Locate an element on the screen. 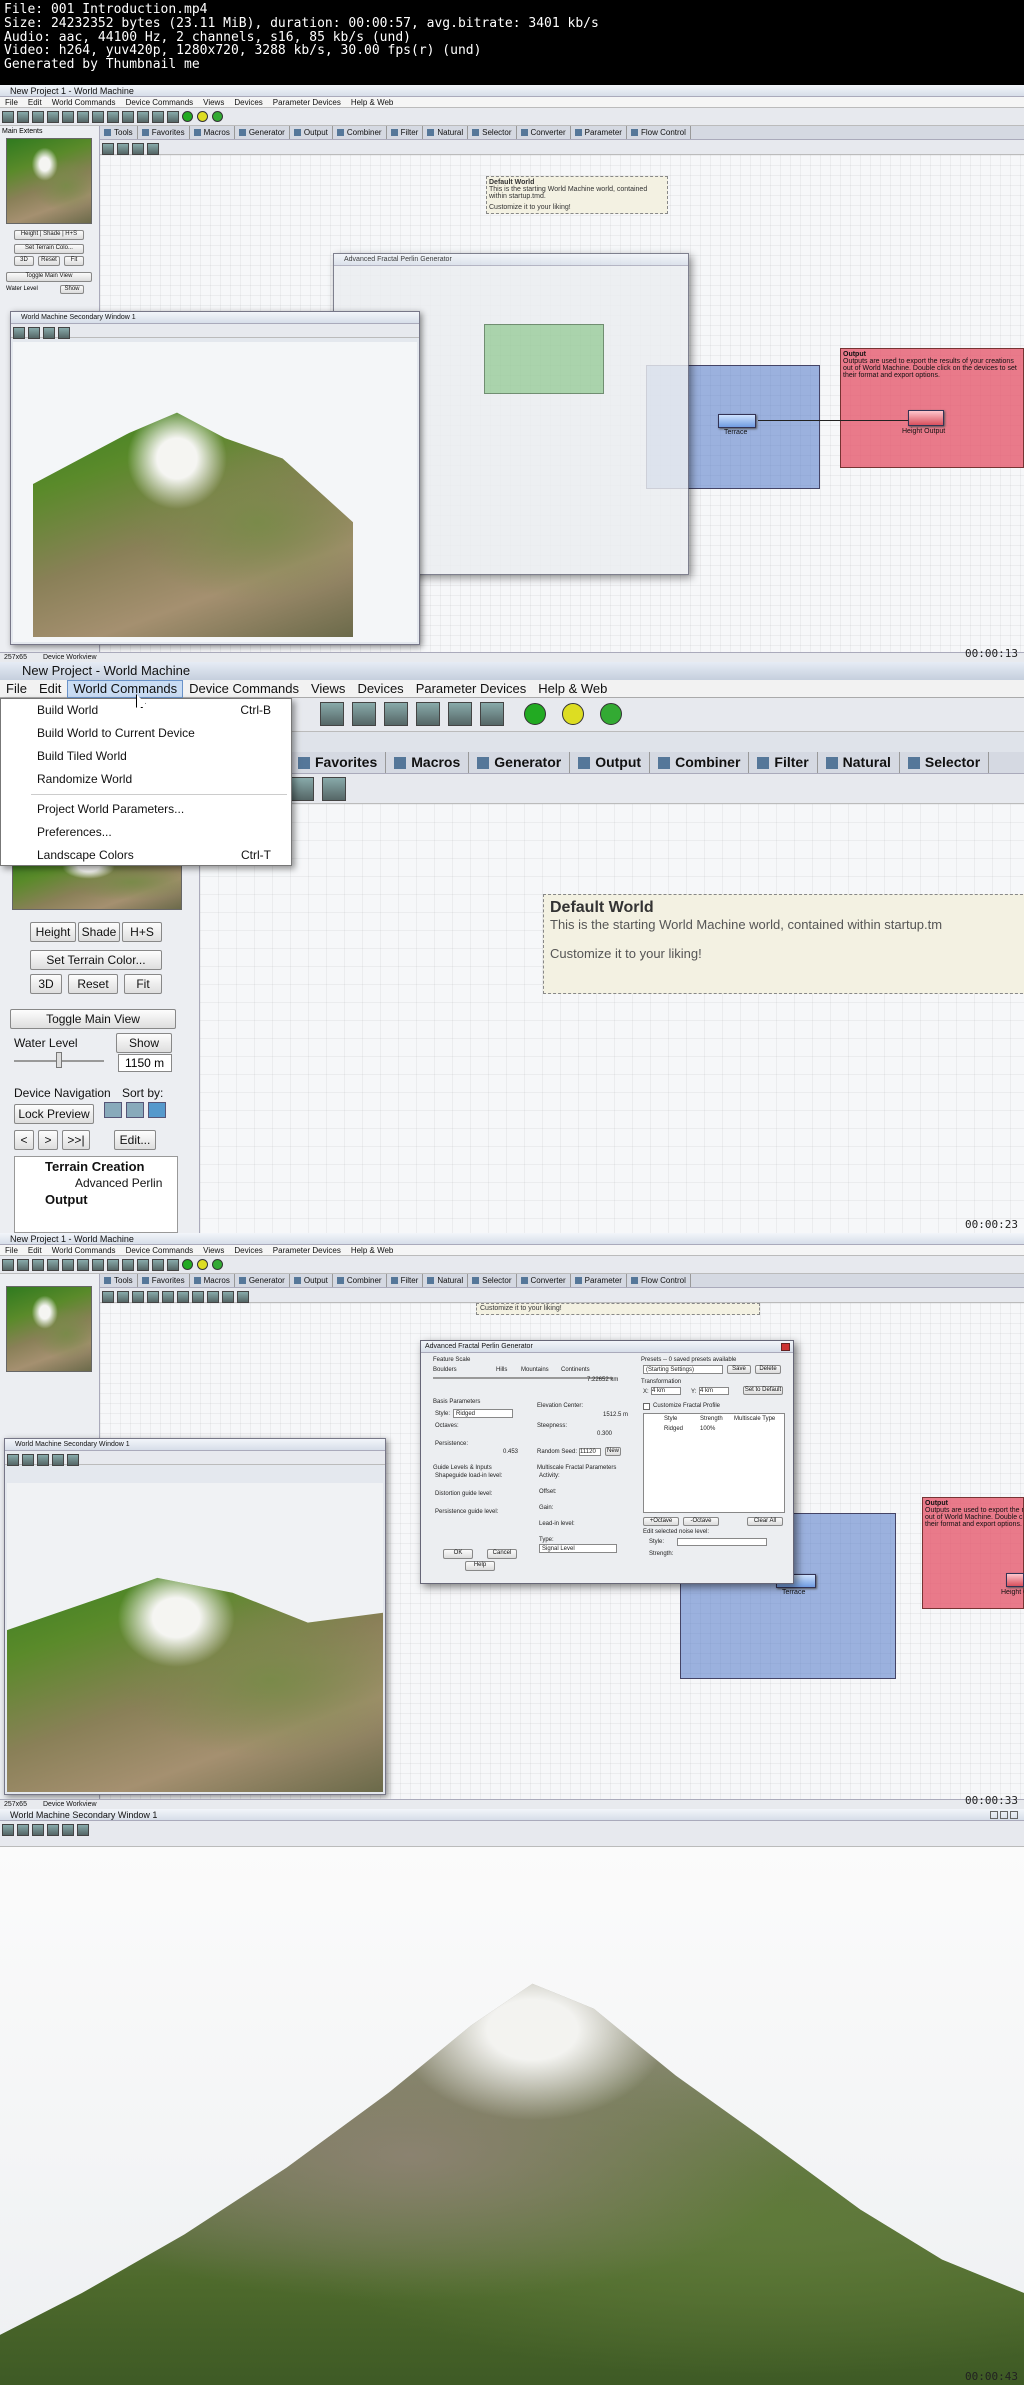  render-view is located at coordinates (215, 492).